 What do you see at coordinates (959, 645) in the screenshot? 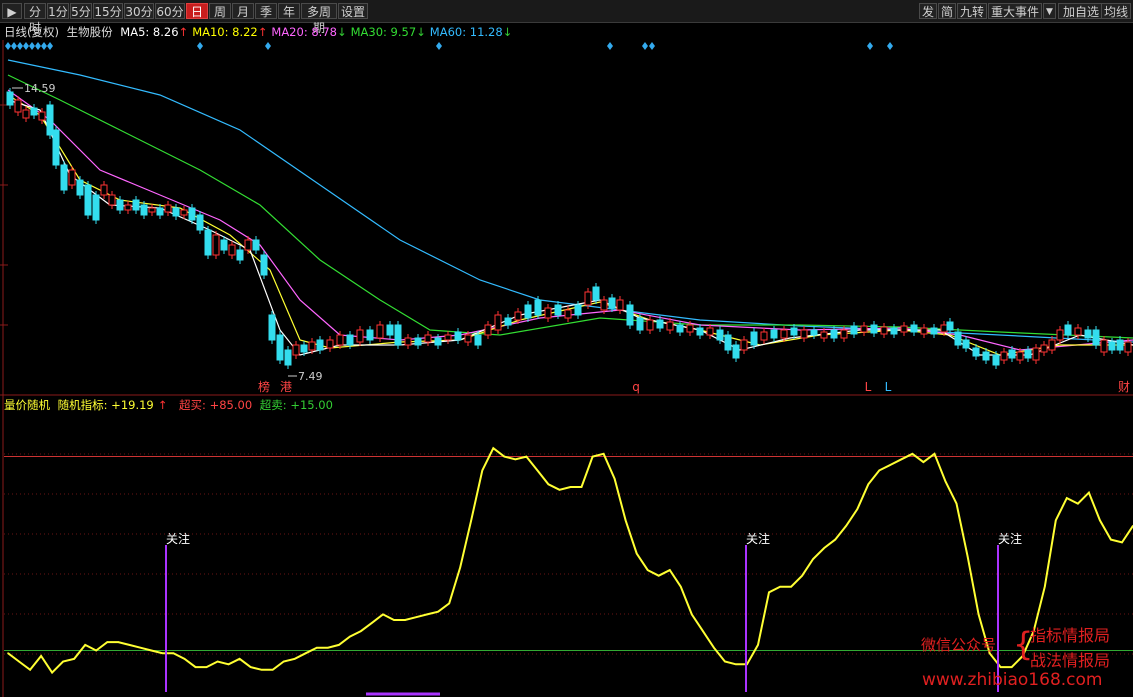
I see `wechat-label: 微信公众号` at bounding box center [959, 645].